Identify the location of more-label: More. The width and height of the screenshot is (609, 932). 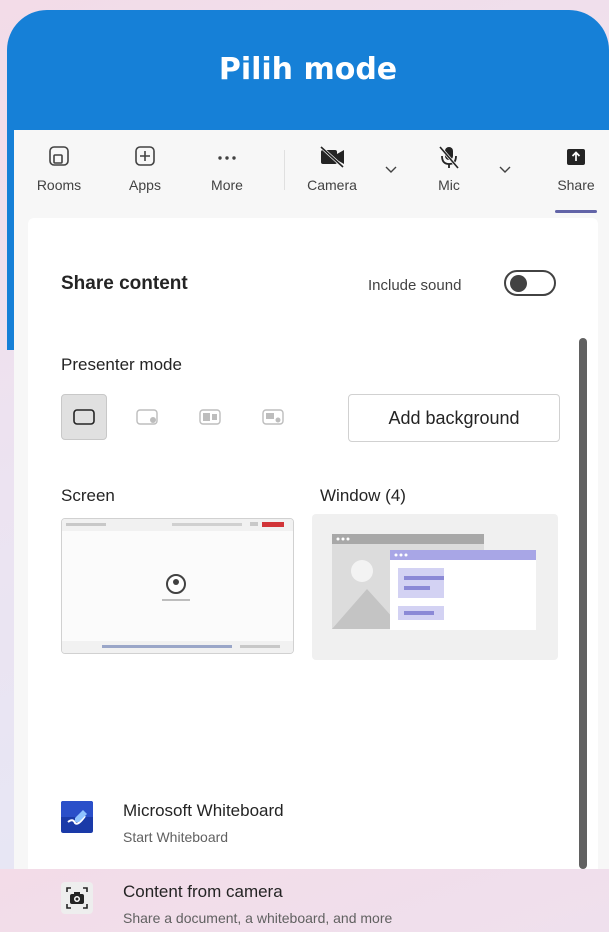
(227, 185).